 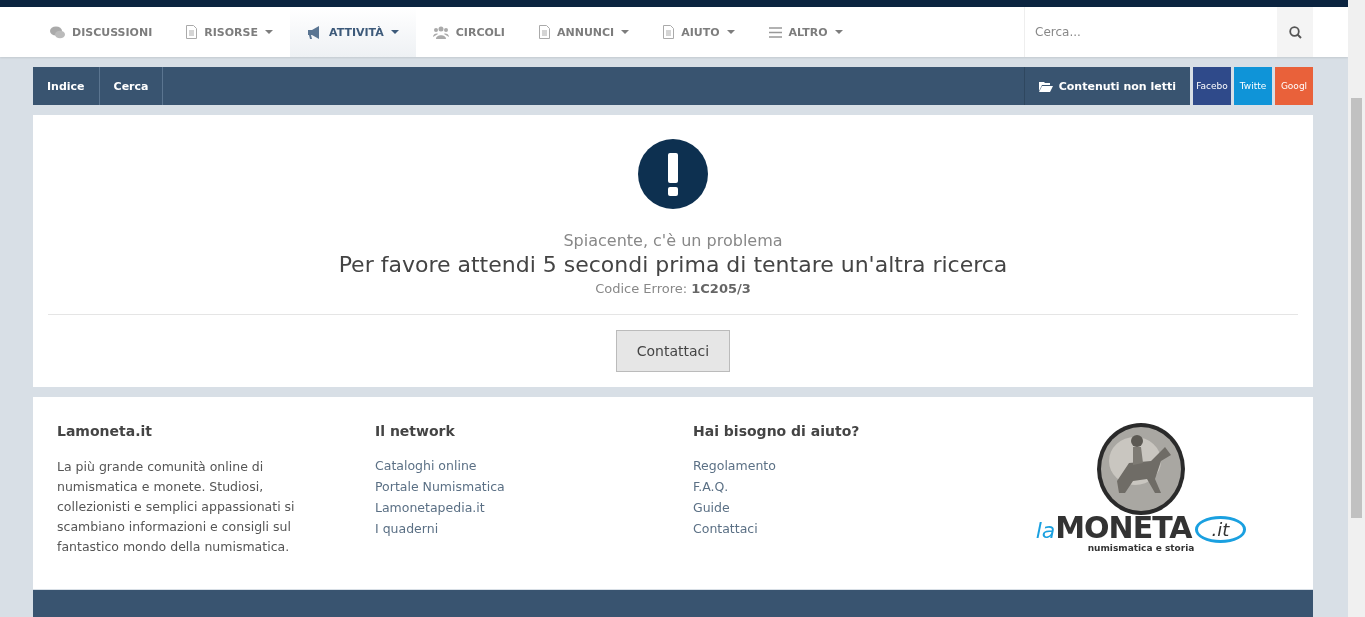 What do you see at coordinates (415, 431) in the screenshot?
I see `footer-heading: Il network` at bounding box center [415, 431].